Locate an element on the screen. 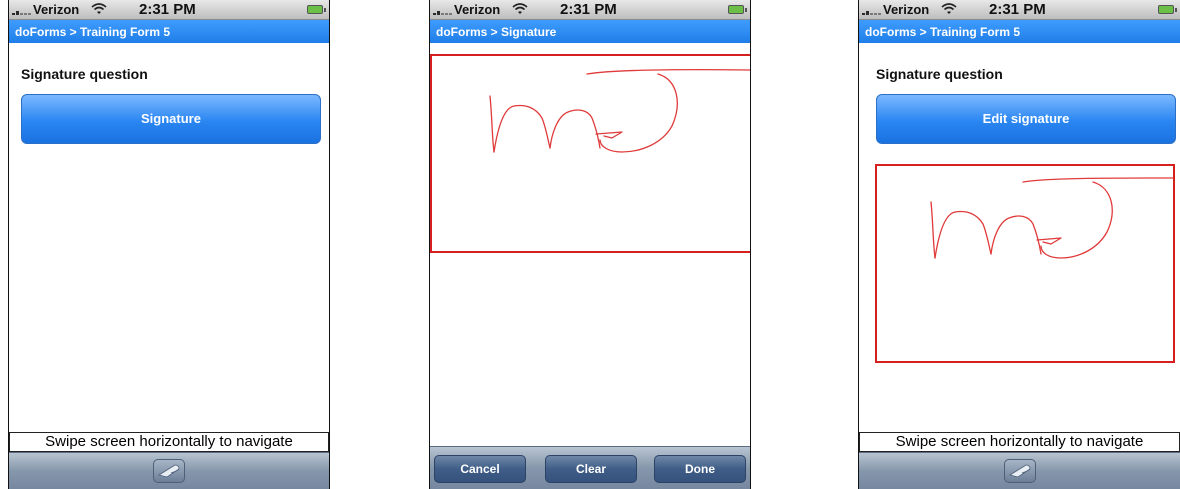 This screenshot has height=489, width=1180. signature-toolbar: Cancel Clear Done is located at coordinates (590, 467).